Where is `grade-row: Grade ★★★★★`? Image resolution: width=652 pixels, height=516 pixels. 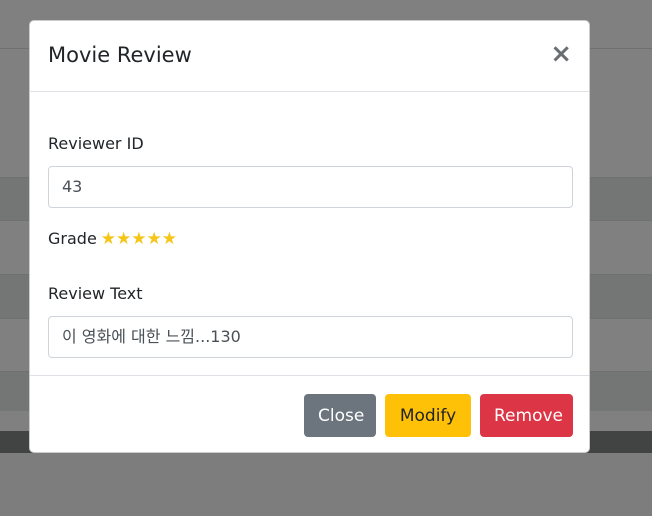
grade-row: Grade ★★★★★ is located at coordinates (112, 239).